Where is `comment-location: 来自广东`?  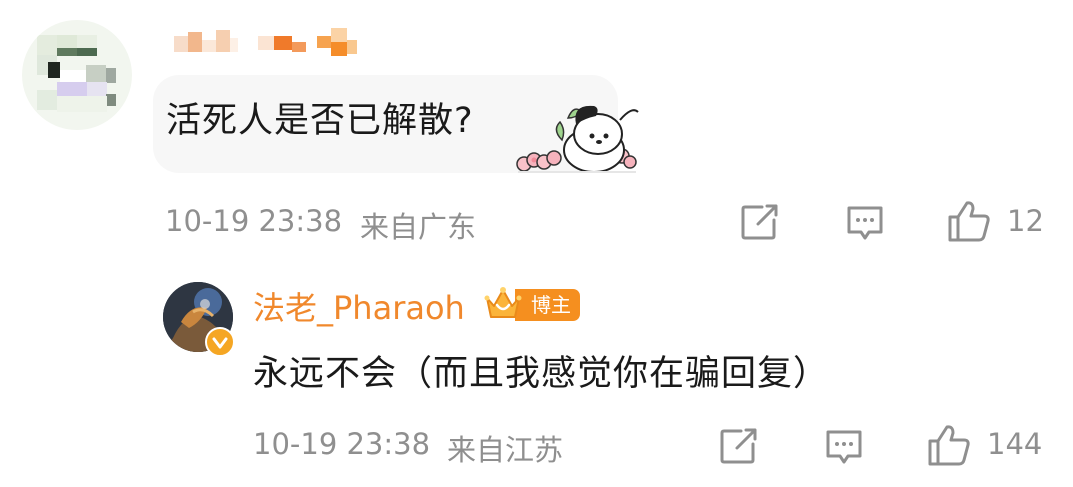
comment-location: 来自广东 is located at coordinates (418, 227).